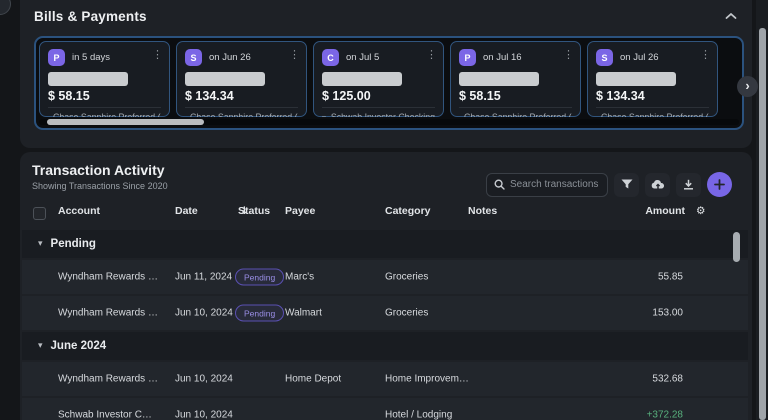 The height and width of the screenshot is (420, 768). What do you see at coordinates (209, 96) in the screenshot?
I see `bill-amount: $ 134.34` at bounding box center [209, 96].